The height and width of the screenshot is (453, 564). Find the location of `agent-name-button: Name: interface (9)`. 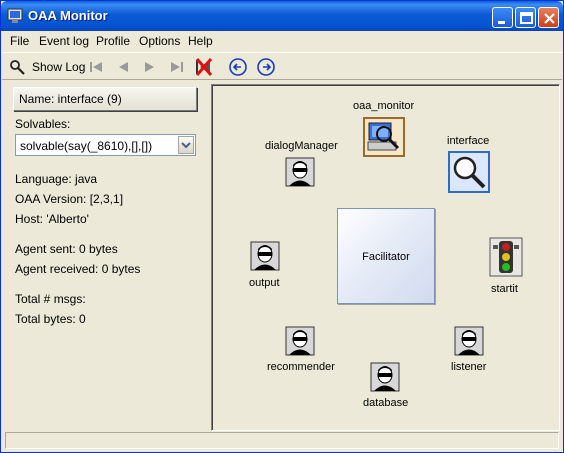

agent-name-button: Name: interface (9) is located at coordinates (105, 99).